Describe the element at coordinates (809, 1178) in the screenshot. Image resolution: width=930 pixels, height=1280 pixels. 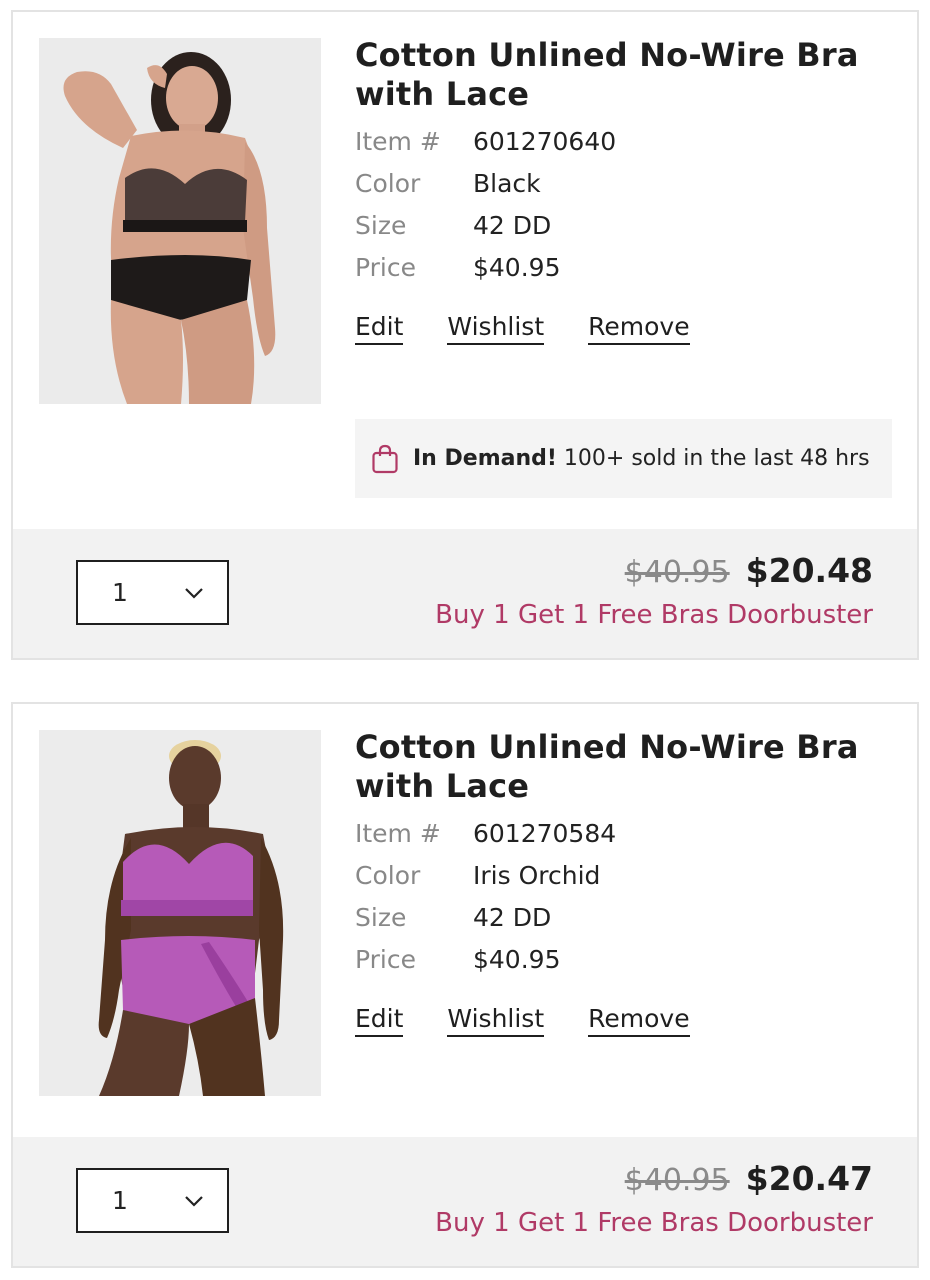
I see `sale-price: $20.47` at that location.